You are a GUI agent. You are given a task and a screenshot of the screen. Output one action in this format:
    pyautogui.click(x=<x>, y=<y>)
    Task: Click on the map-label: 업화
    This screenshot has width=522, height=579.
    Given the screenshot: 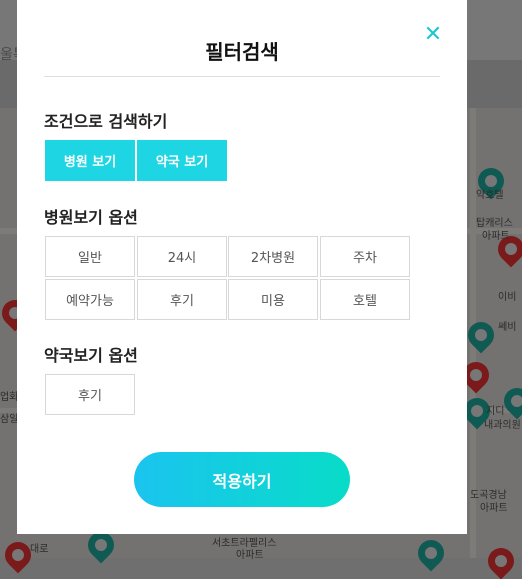 What is the action you would take?
    pyautogui.click(x=9, y=397)
    